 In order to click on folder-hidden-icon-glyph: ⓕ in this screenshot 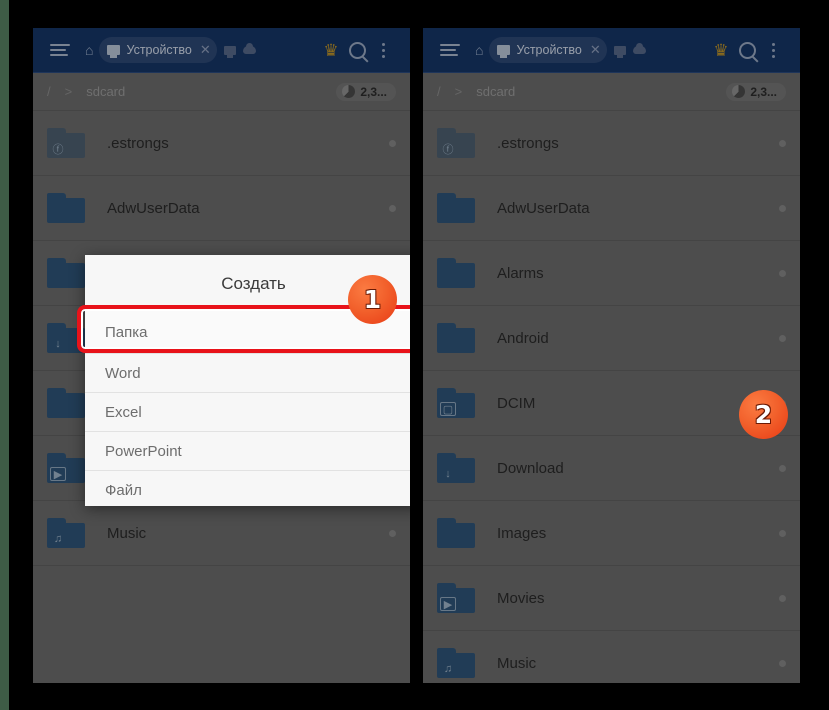, I will do `click(58, 150)`.